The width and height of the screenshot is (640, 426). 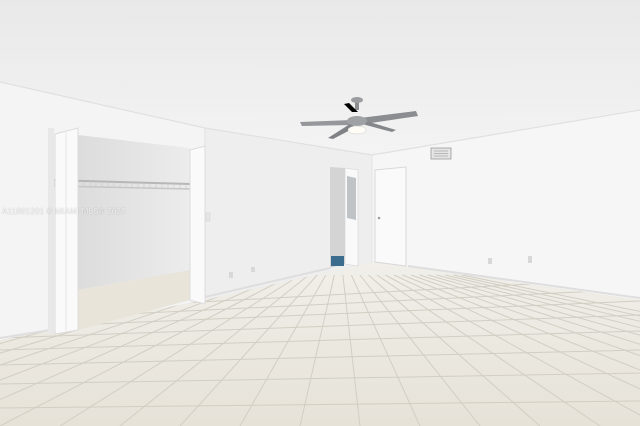 What do you see at coordinates (357, 100) in the screenshot?
I see `fan-canopy` at bounding box center [357, 100].